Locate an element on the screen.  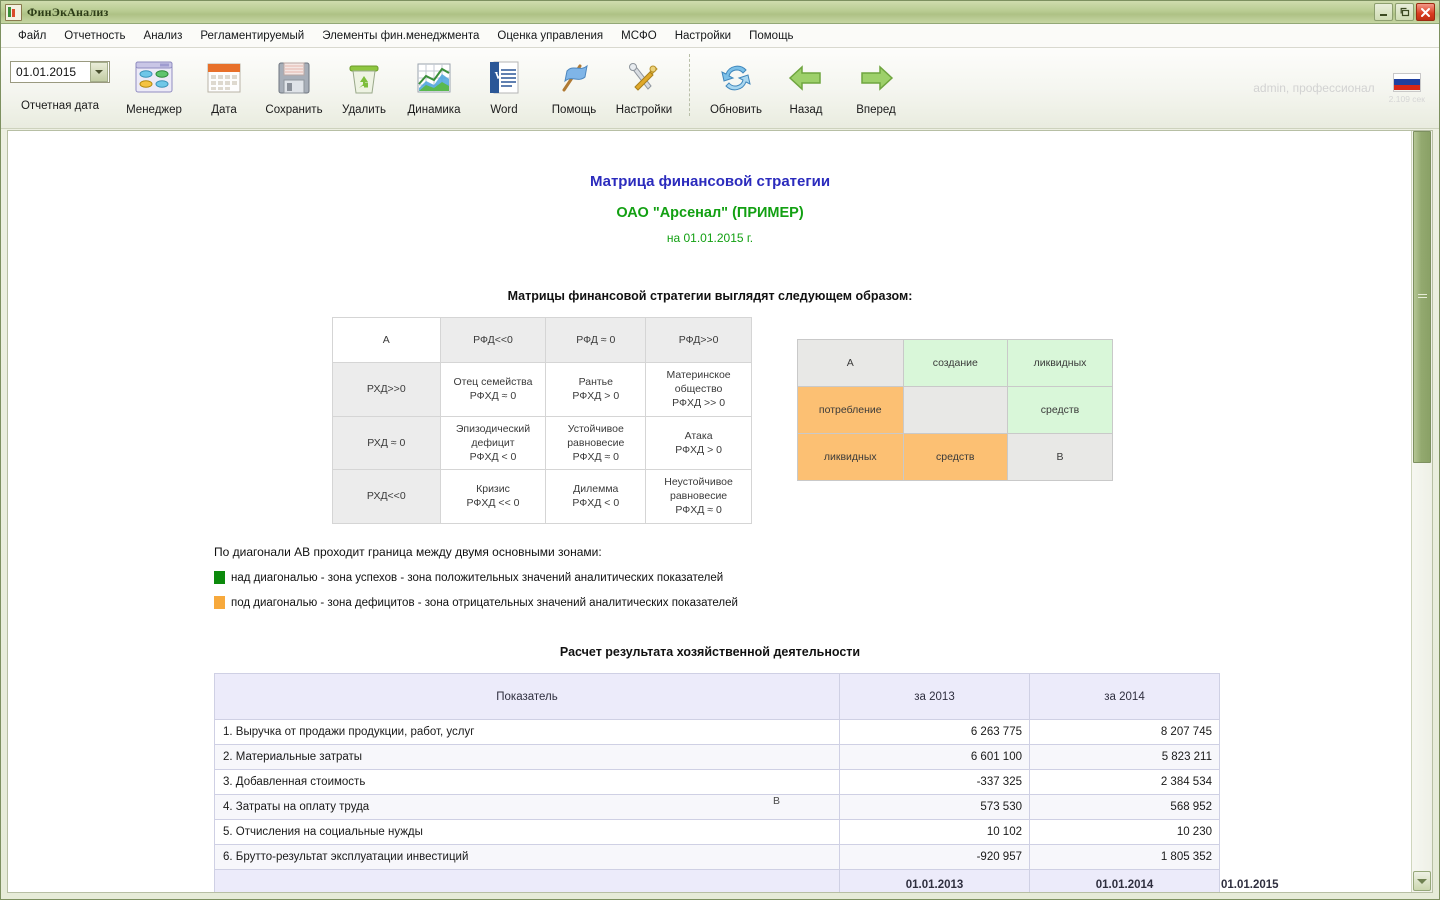
matrix-cell-line1b: равновесие is located at coordinates (596, 442).